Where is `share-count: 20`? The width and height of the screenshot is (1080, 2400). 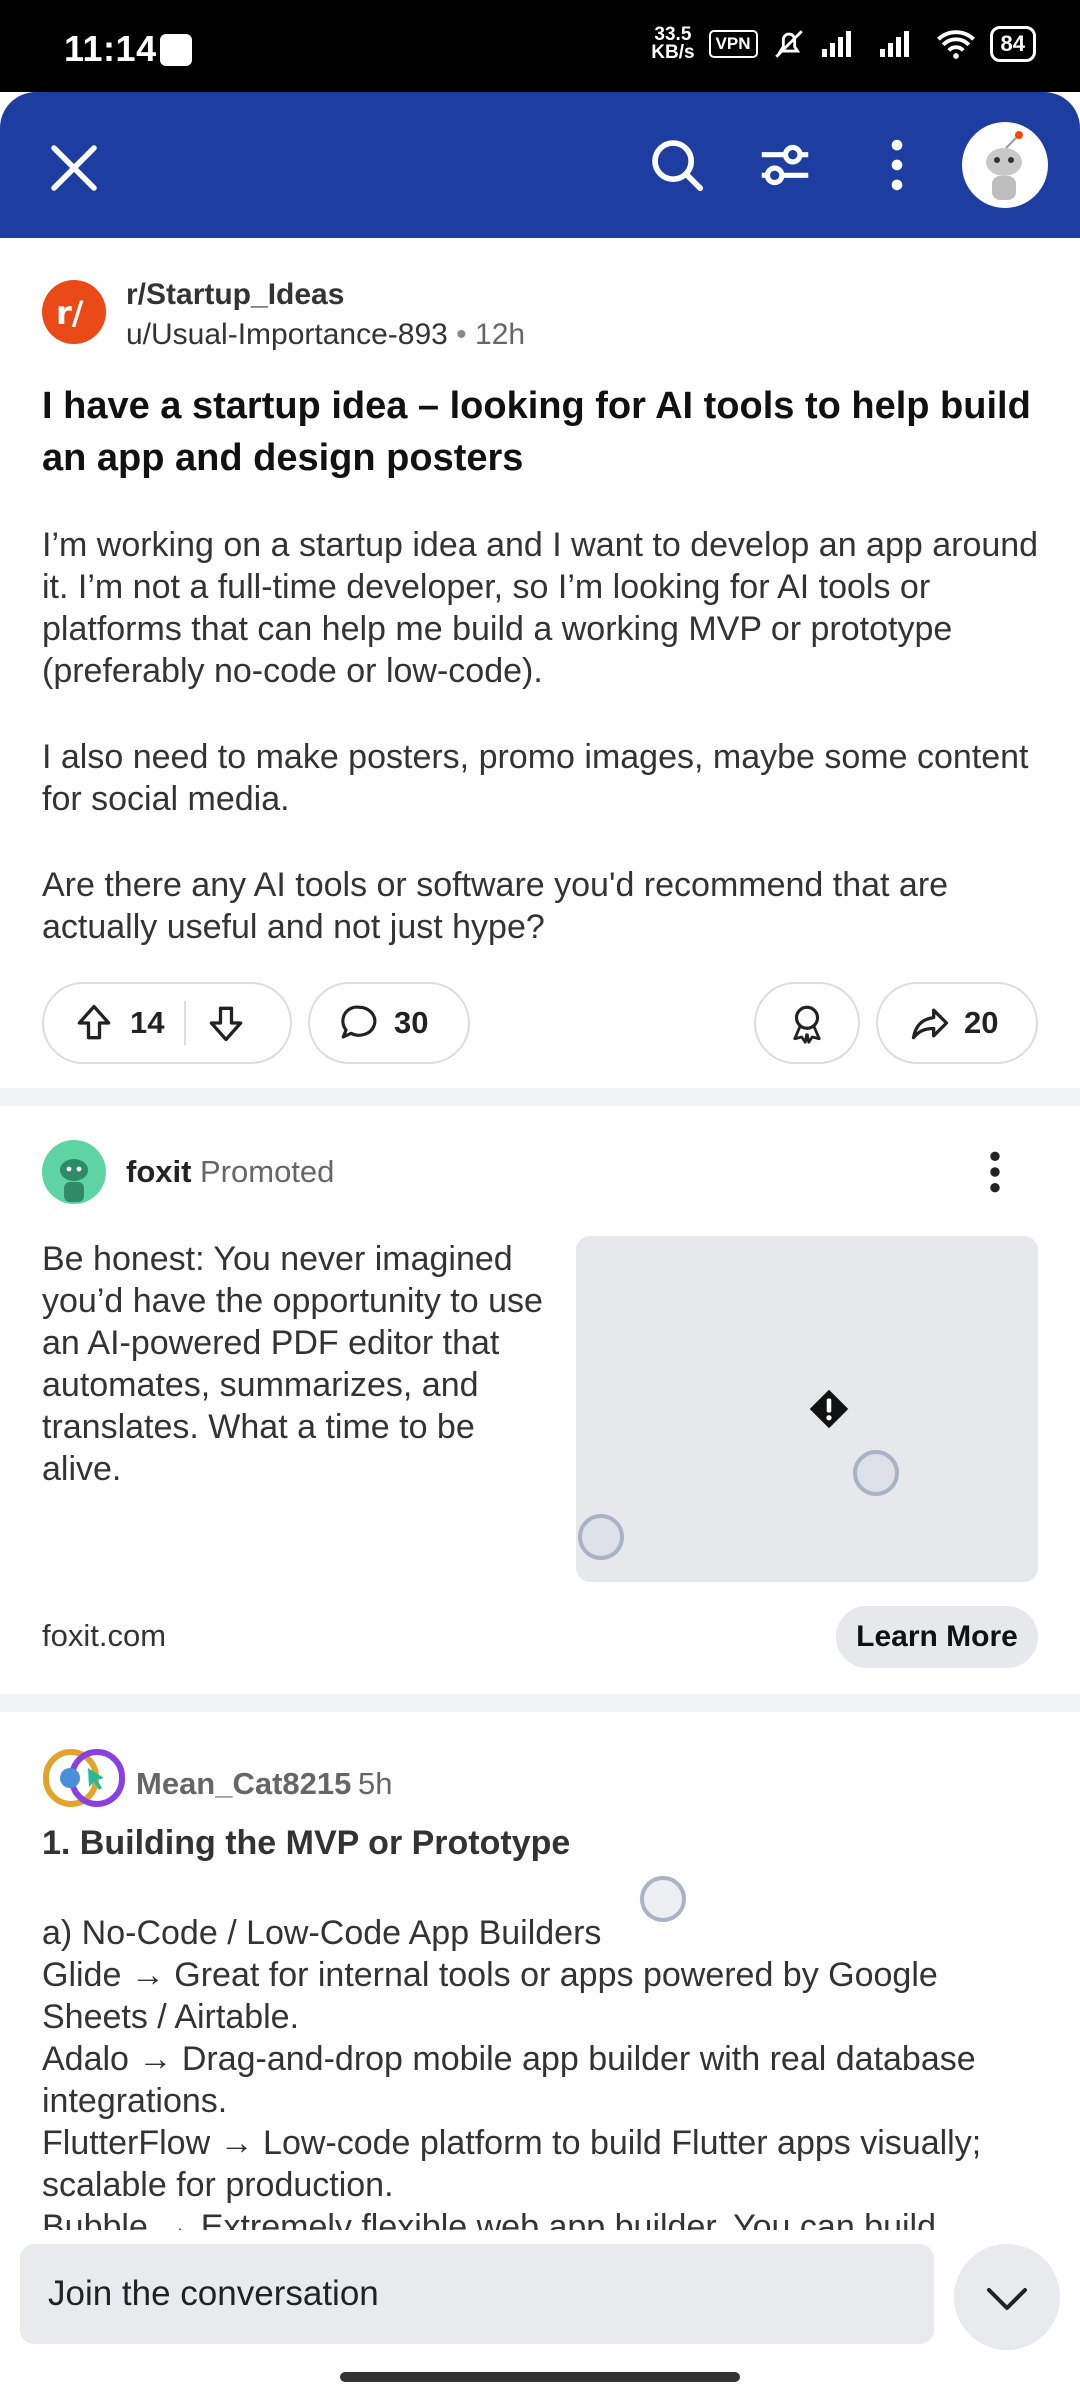
share-count: 20 is located at coordinates (981, 1022).